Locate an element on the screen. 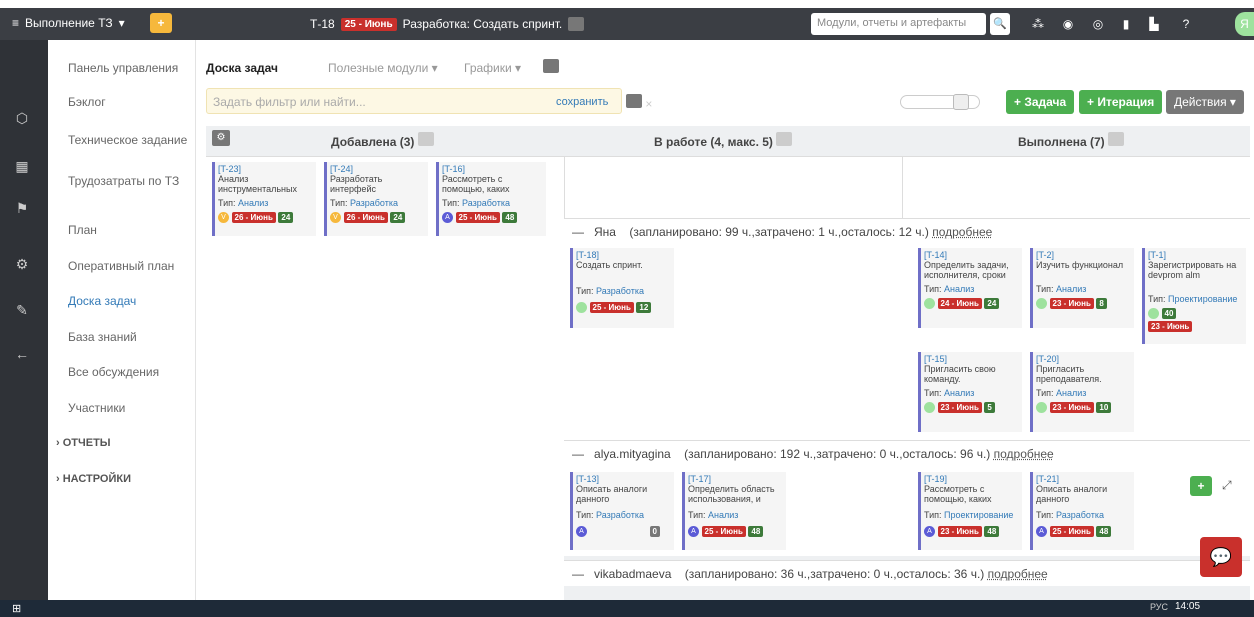 The image size is (1254, 617). tab-taskboard: Доска задач is located at coordinates (242, 68).